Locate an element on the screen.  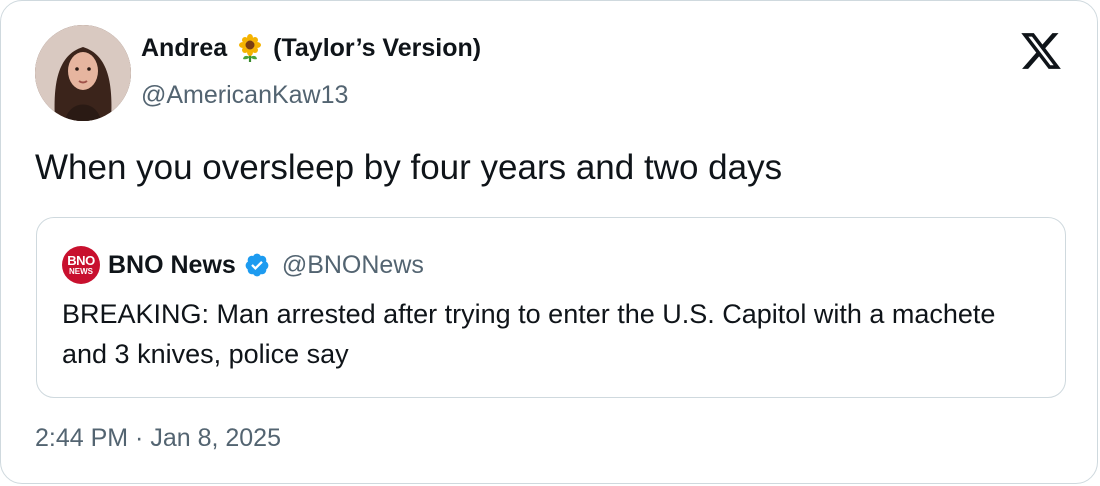
bno-avatar: BNO NEWS is located at coordinates (81, 265).